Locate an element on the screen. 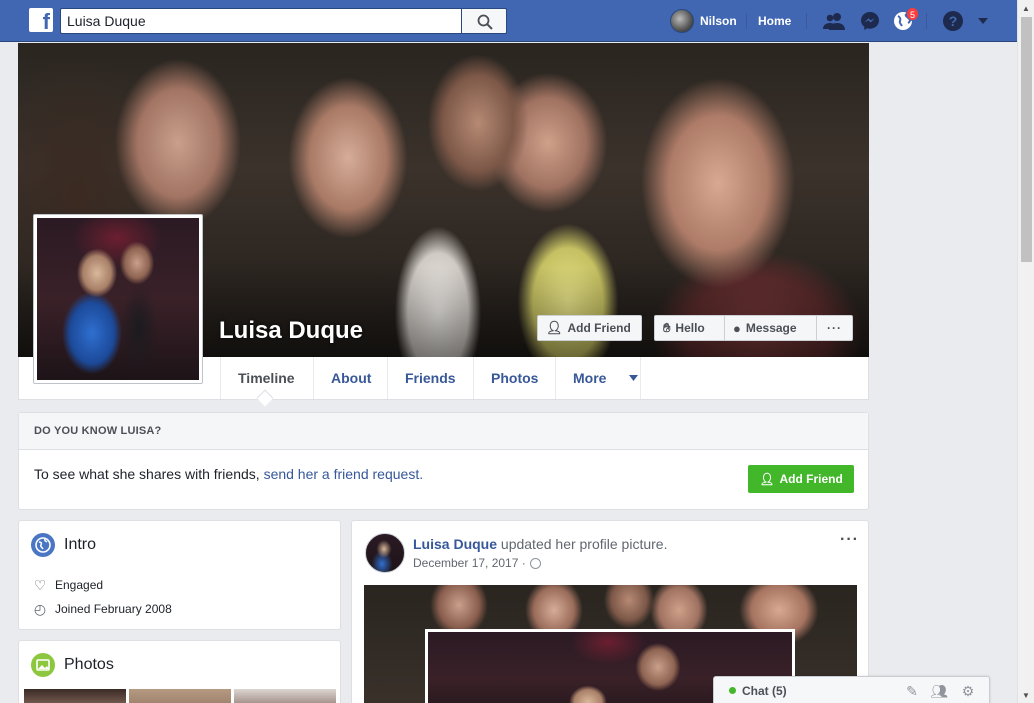 The image size is (1034, 703). send-friend-request-link: send her a friend request. is located at coordinates (344, 474).